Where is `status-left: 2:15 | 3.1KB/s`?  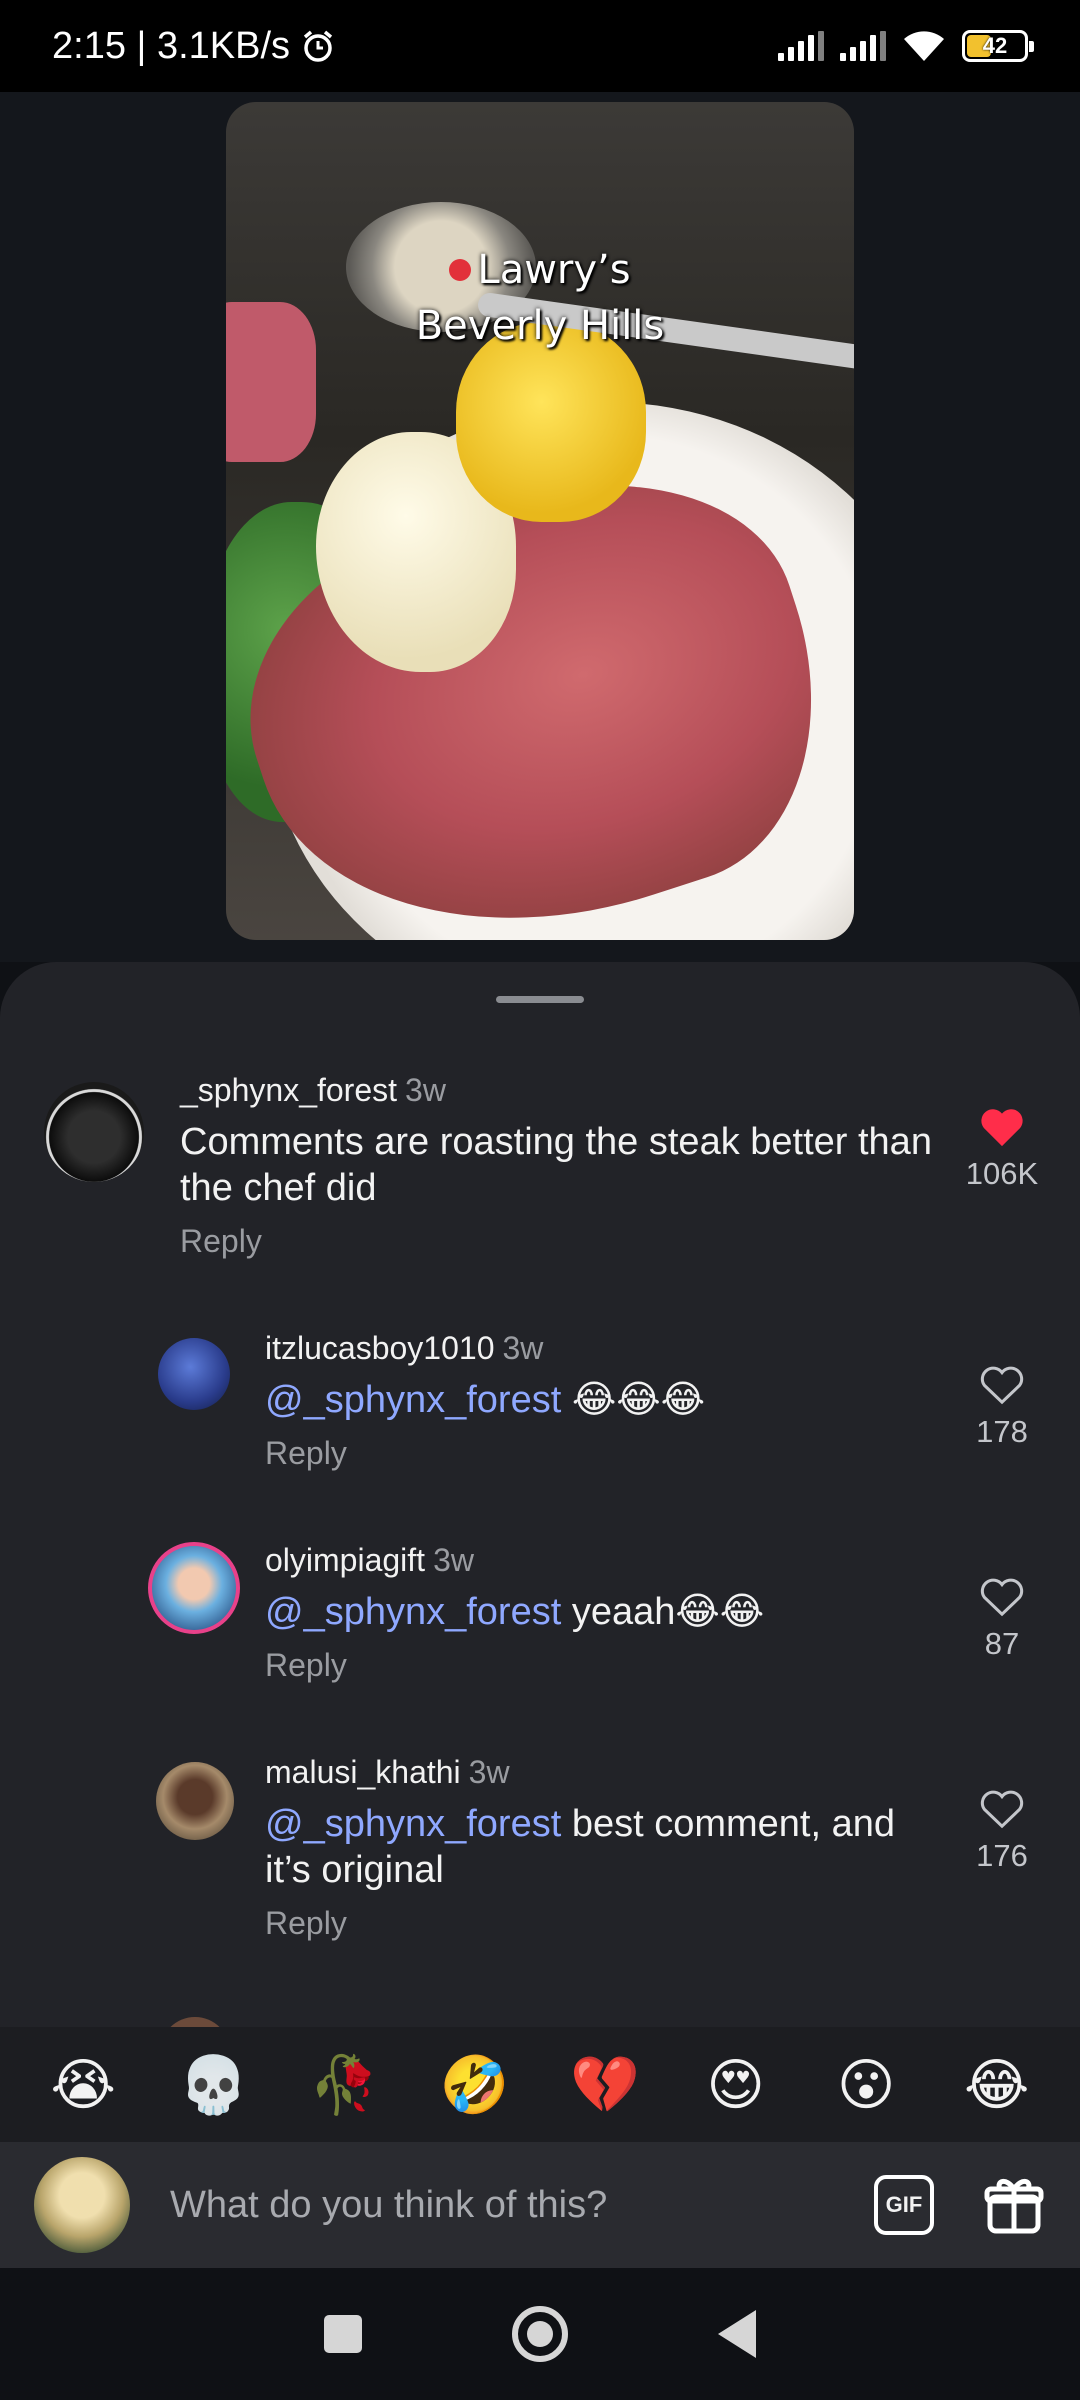 status-left: 2:15 | 3.1KB/s is located at coordinates (194, 46).